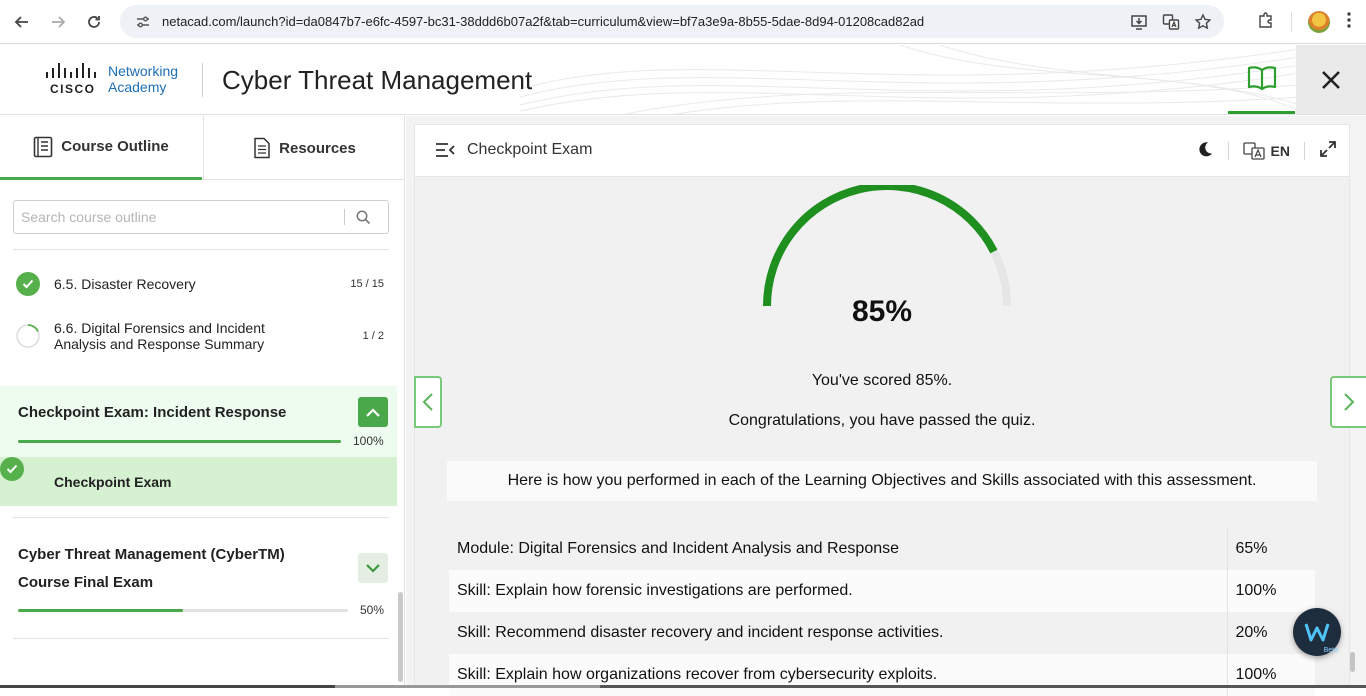 This screenshot has width=1366, height=696. Describe the element at coordinates (101, 148) in the screenshot. I see `tab-course-outline: Course Outline` at that location.